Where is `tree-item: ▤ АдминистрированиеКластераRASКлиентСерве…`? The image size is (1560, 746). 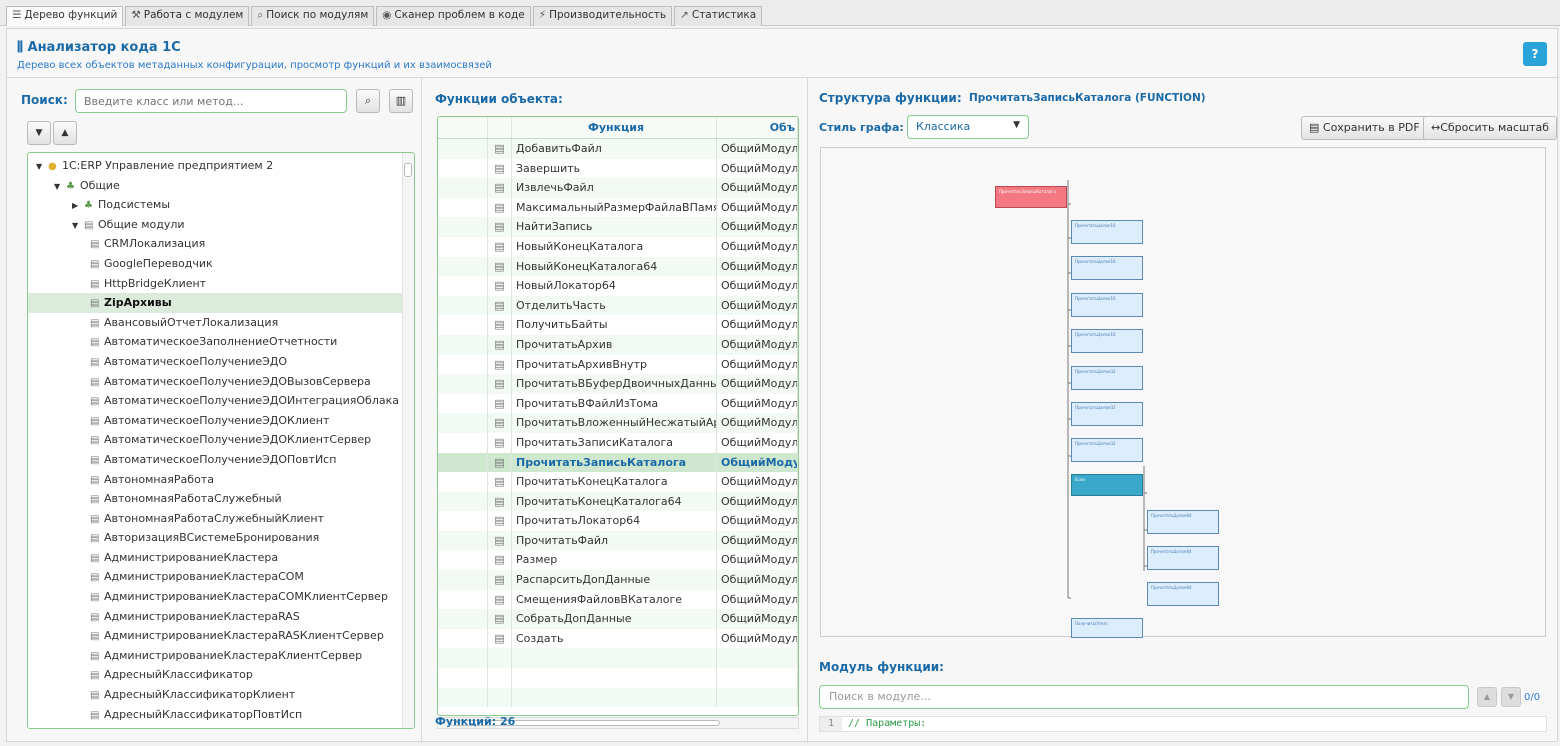
tree-item: ▤ АдминистрированиеКластераRASКлиентСерве… is located at coordinates (221, 636).